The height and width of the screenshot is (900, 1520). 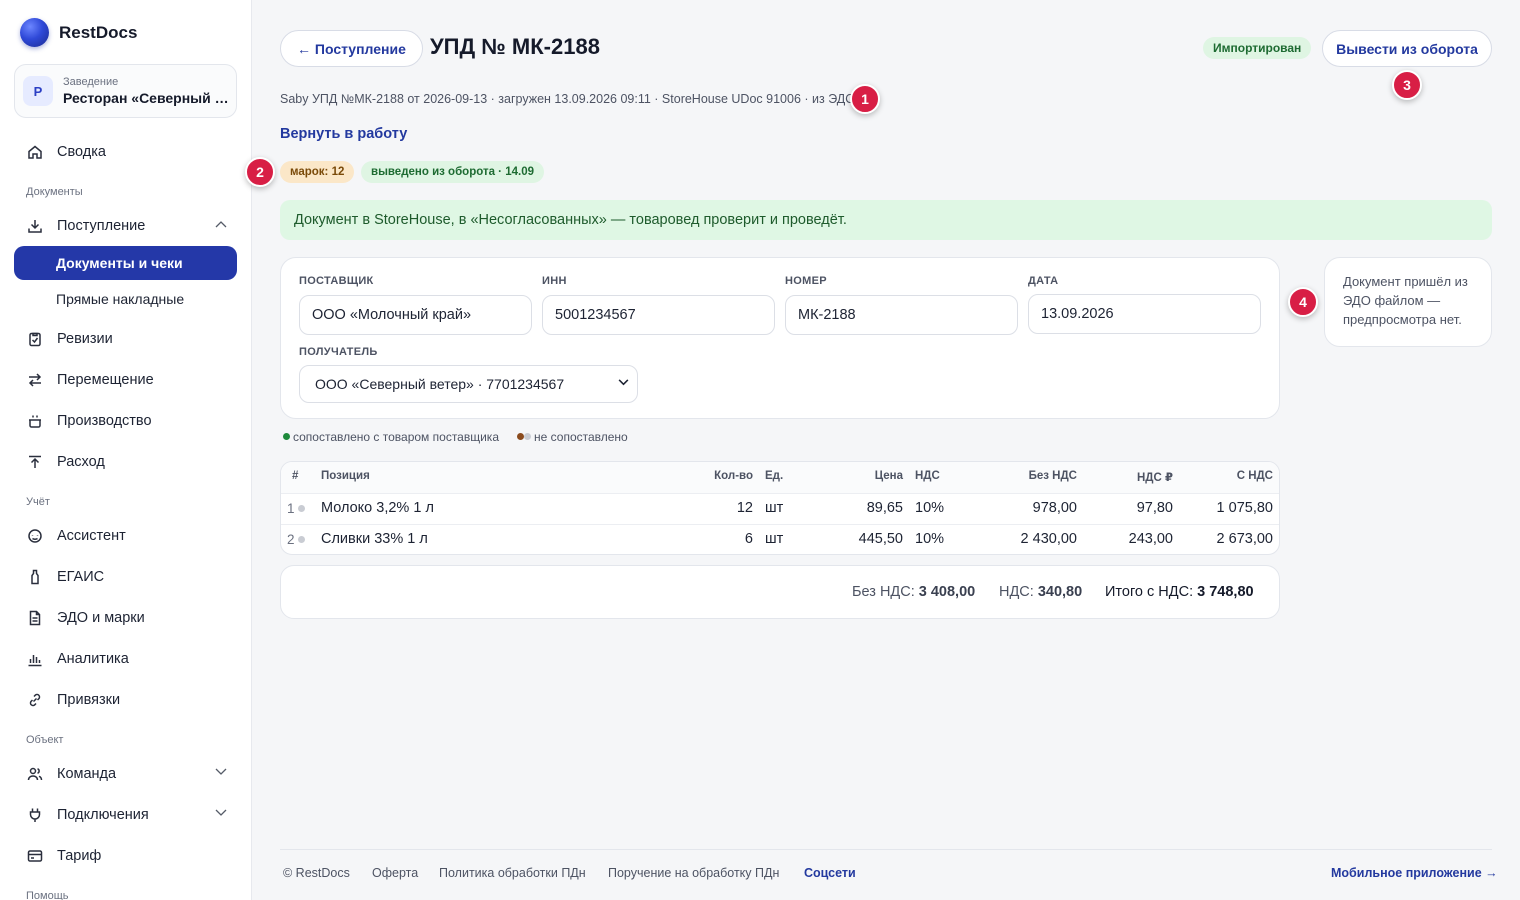 I want to click on col-price: Цена, so click(x=888, y=476).